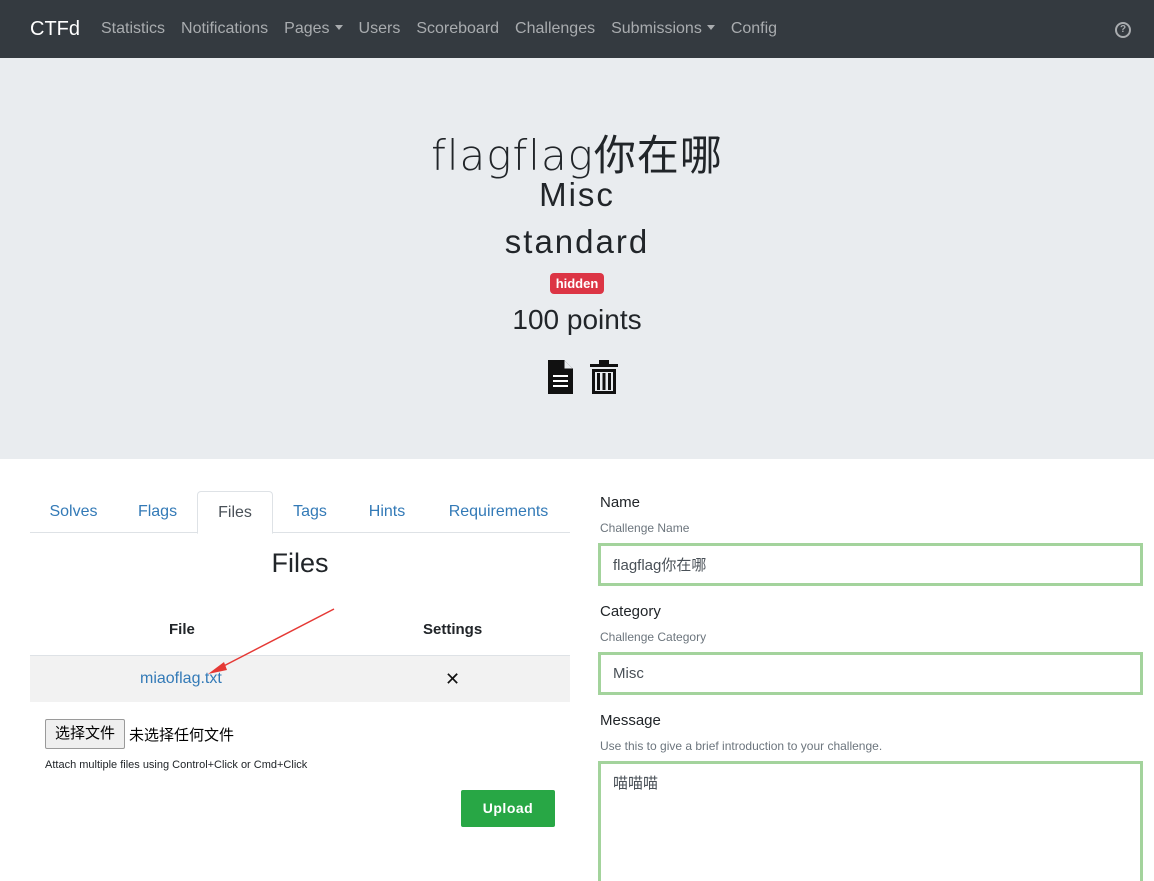  I want to click on challenge-category: Misc, so click(577, 194).